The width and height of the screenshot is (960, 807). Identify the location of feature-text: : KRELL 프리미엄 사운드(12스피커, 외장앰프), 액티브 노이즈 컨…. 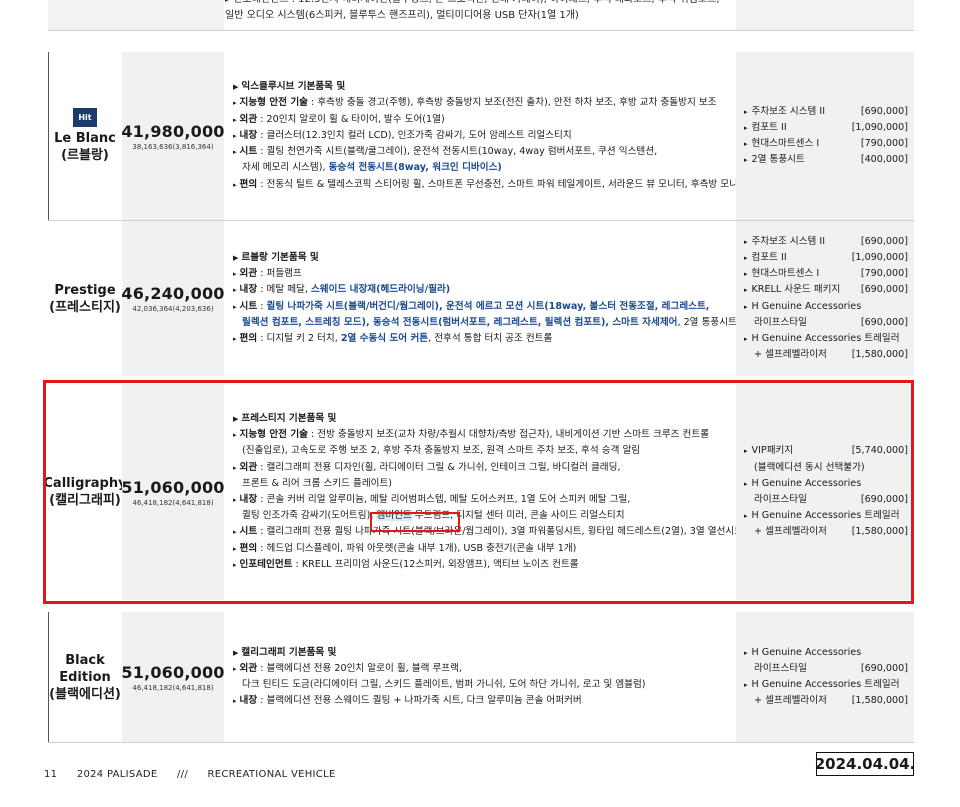
(435, 564).